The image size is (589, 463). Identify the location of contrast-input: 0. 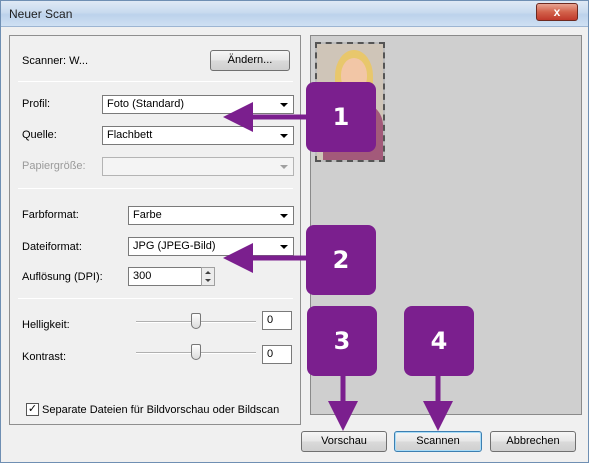
(277, 354).